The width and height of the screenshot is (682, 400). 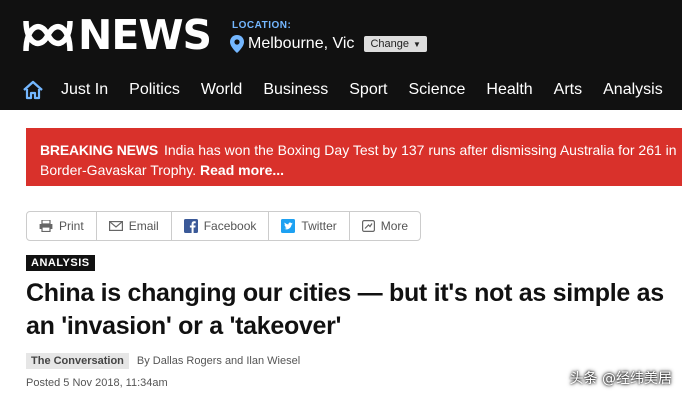 I want to click on nav-item-just-in: Just In, so click(x=84, y=90).